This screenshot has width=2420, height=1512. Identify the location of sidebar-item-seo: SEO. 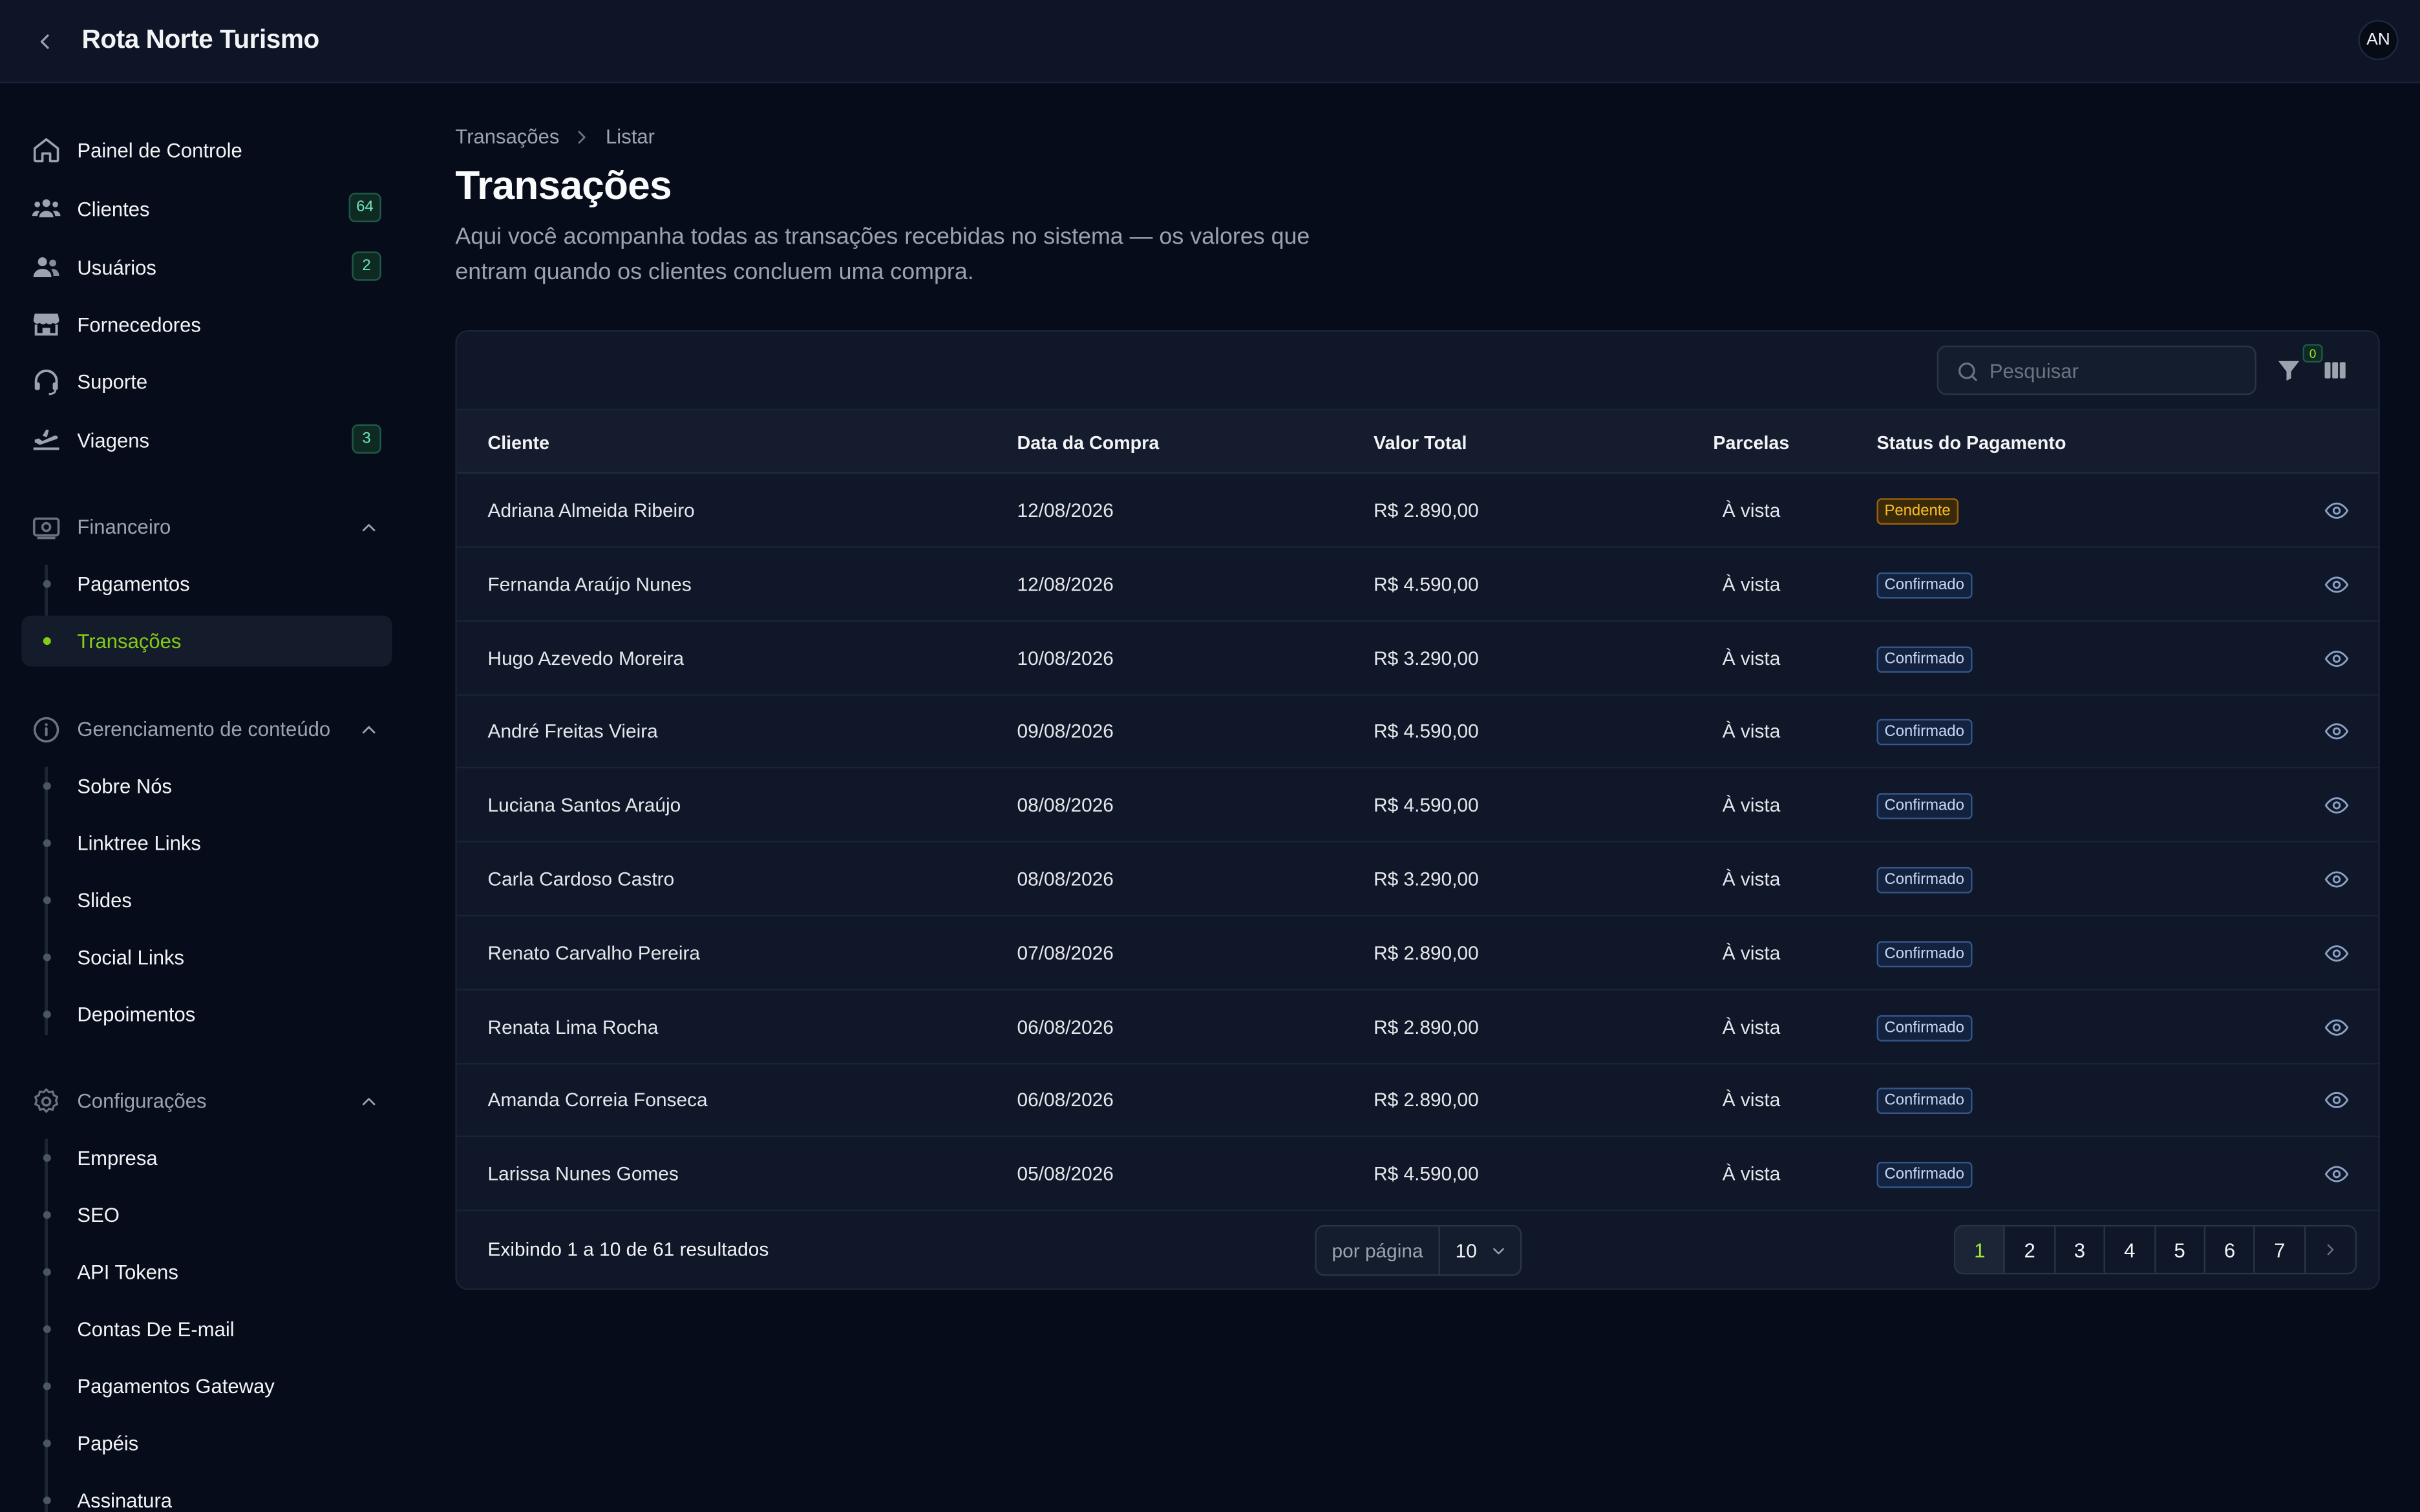
(206, 1216).